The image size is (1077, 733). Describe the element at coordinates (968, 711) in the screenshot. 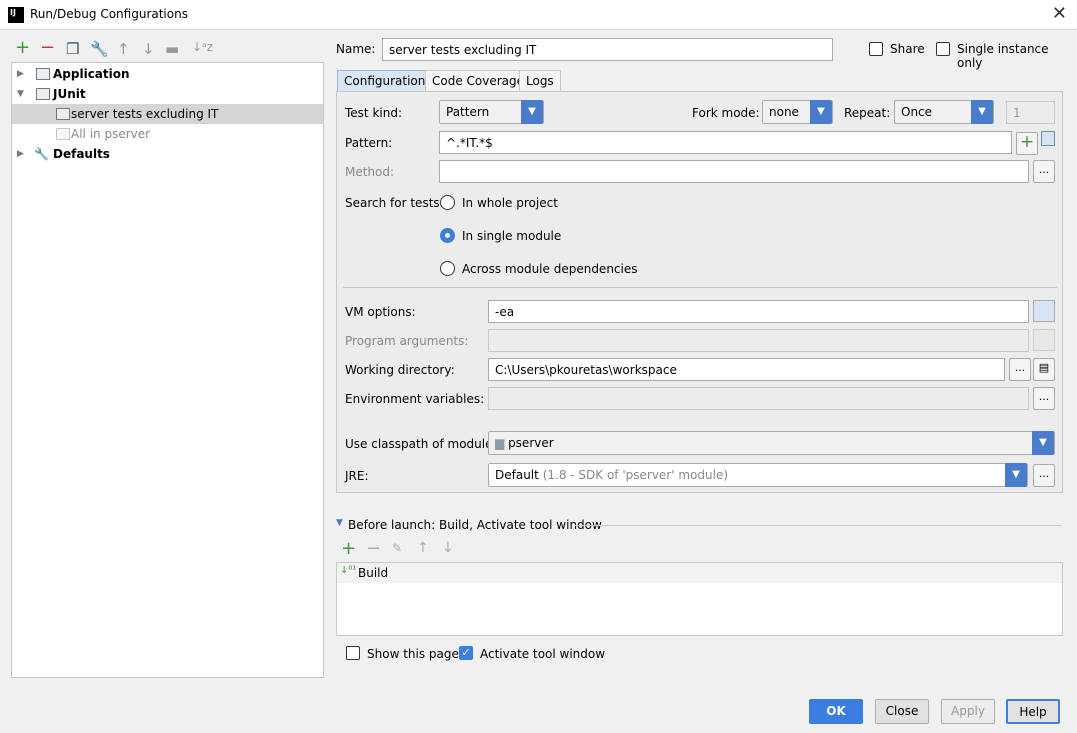

I see `apply-button: Apply` at that location.